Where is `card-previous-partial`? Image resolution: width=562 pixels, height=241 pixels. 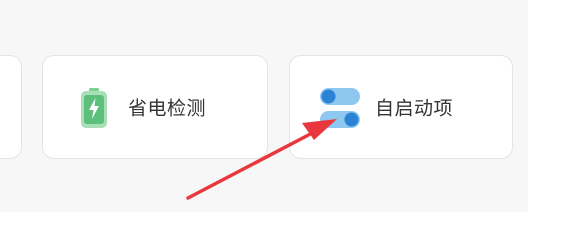
card-previous-partial is located at coordinates (11, 107).